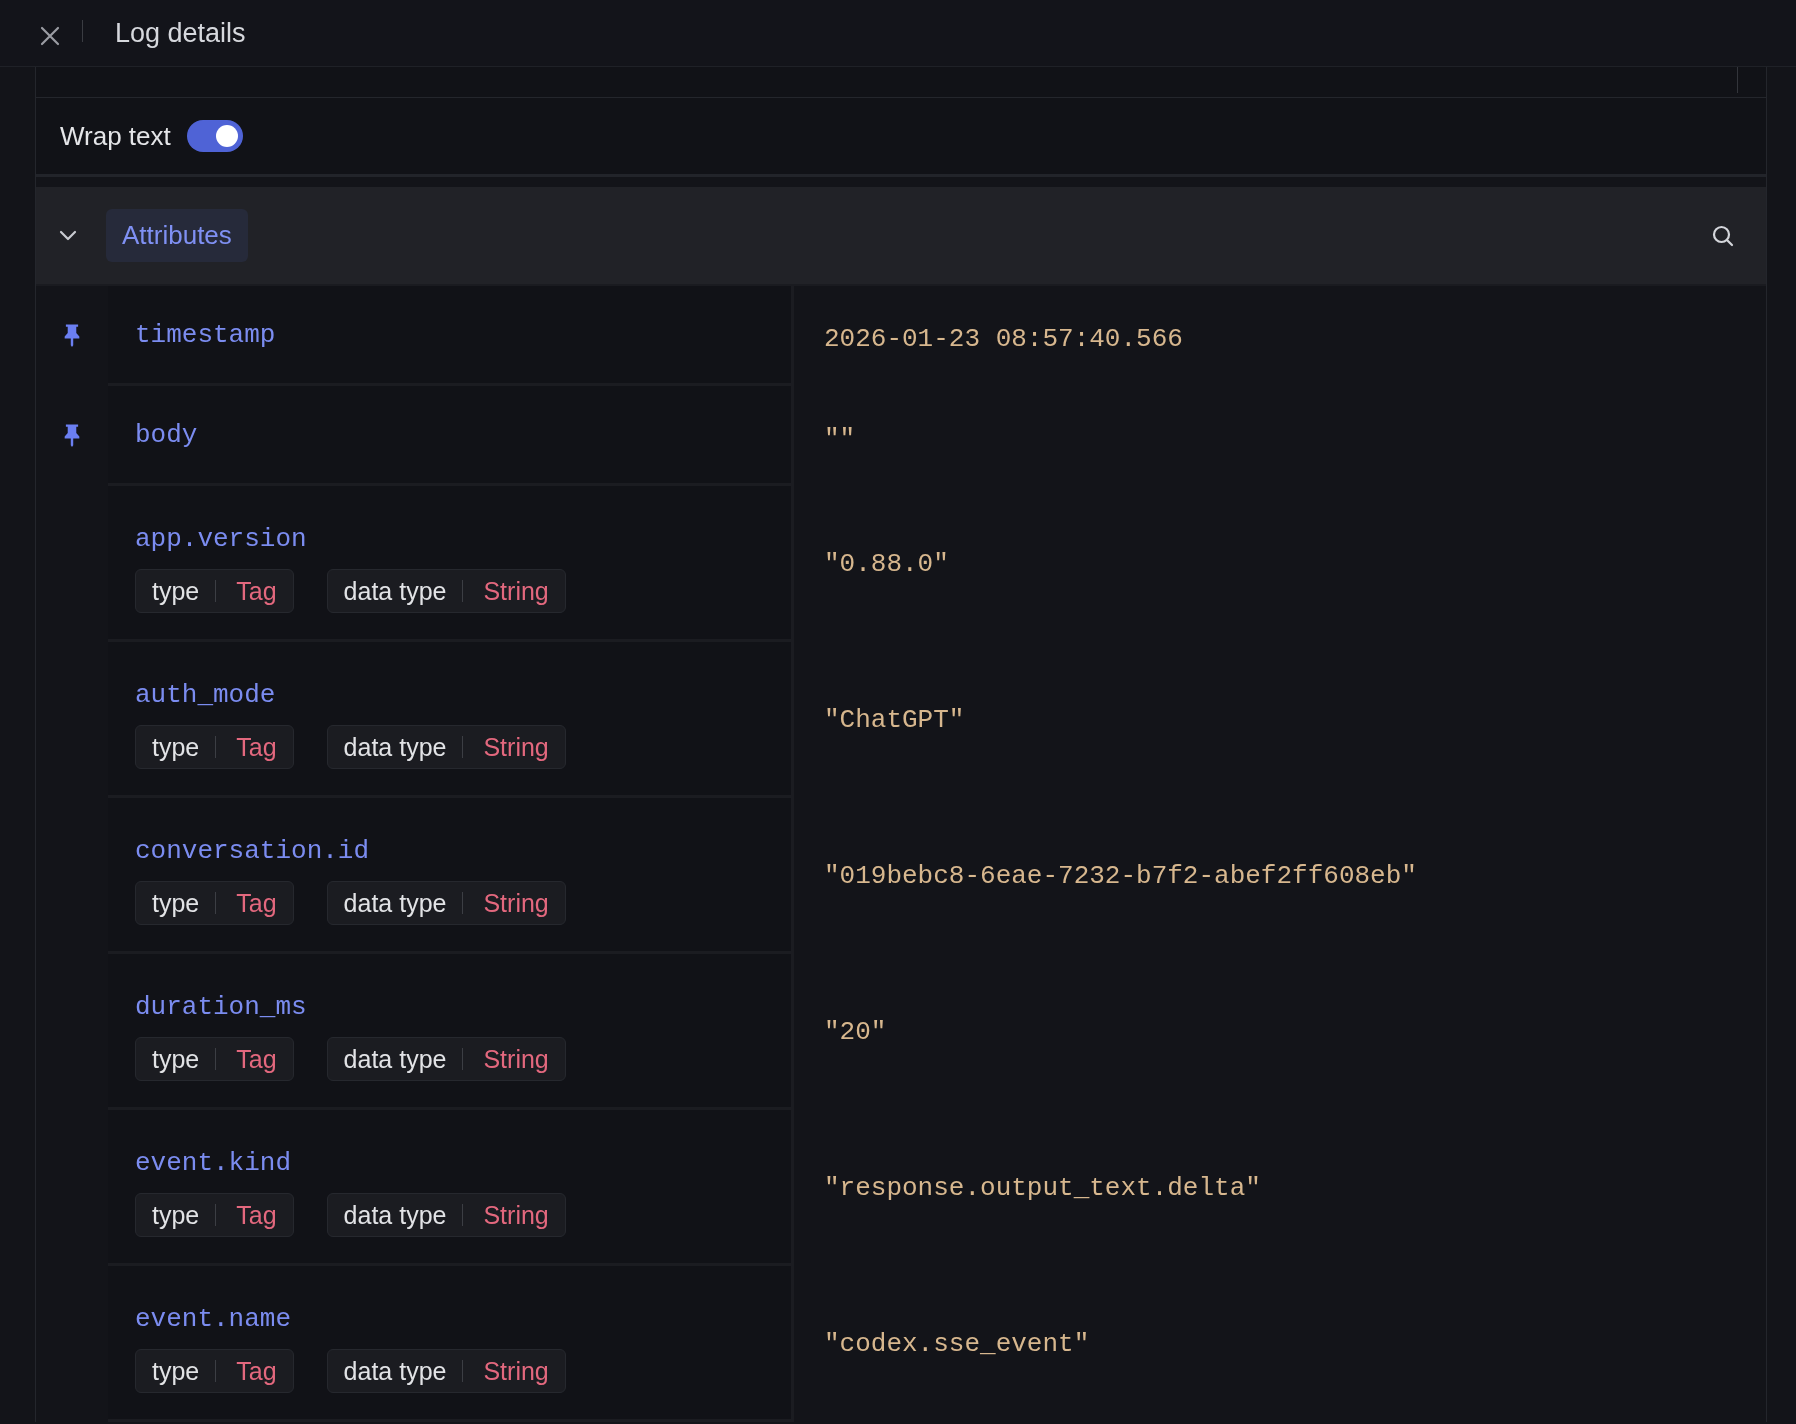 The width and height of the screenshot is (1796, 1424). I want to click on attribute-value: "ChatGPT", so click(894, 720).